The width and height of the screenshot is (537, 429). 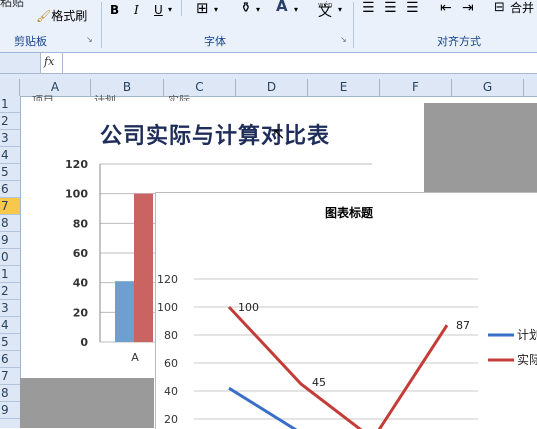 What do you see at coordinates (488, 87) in the screenshot?
I see `column-header: G` at bounding box center [488, 87].